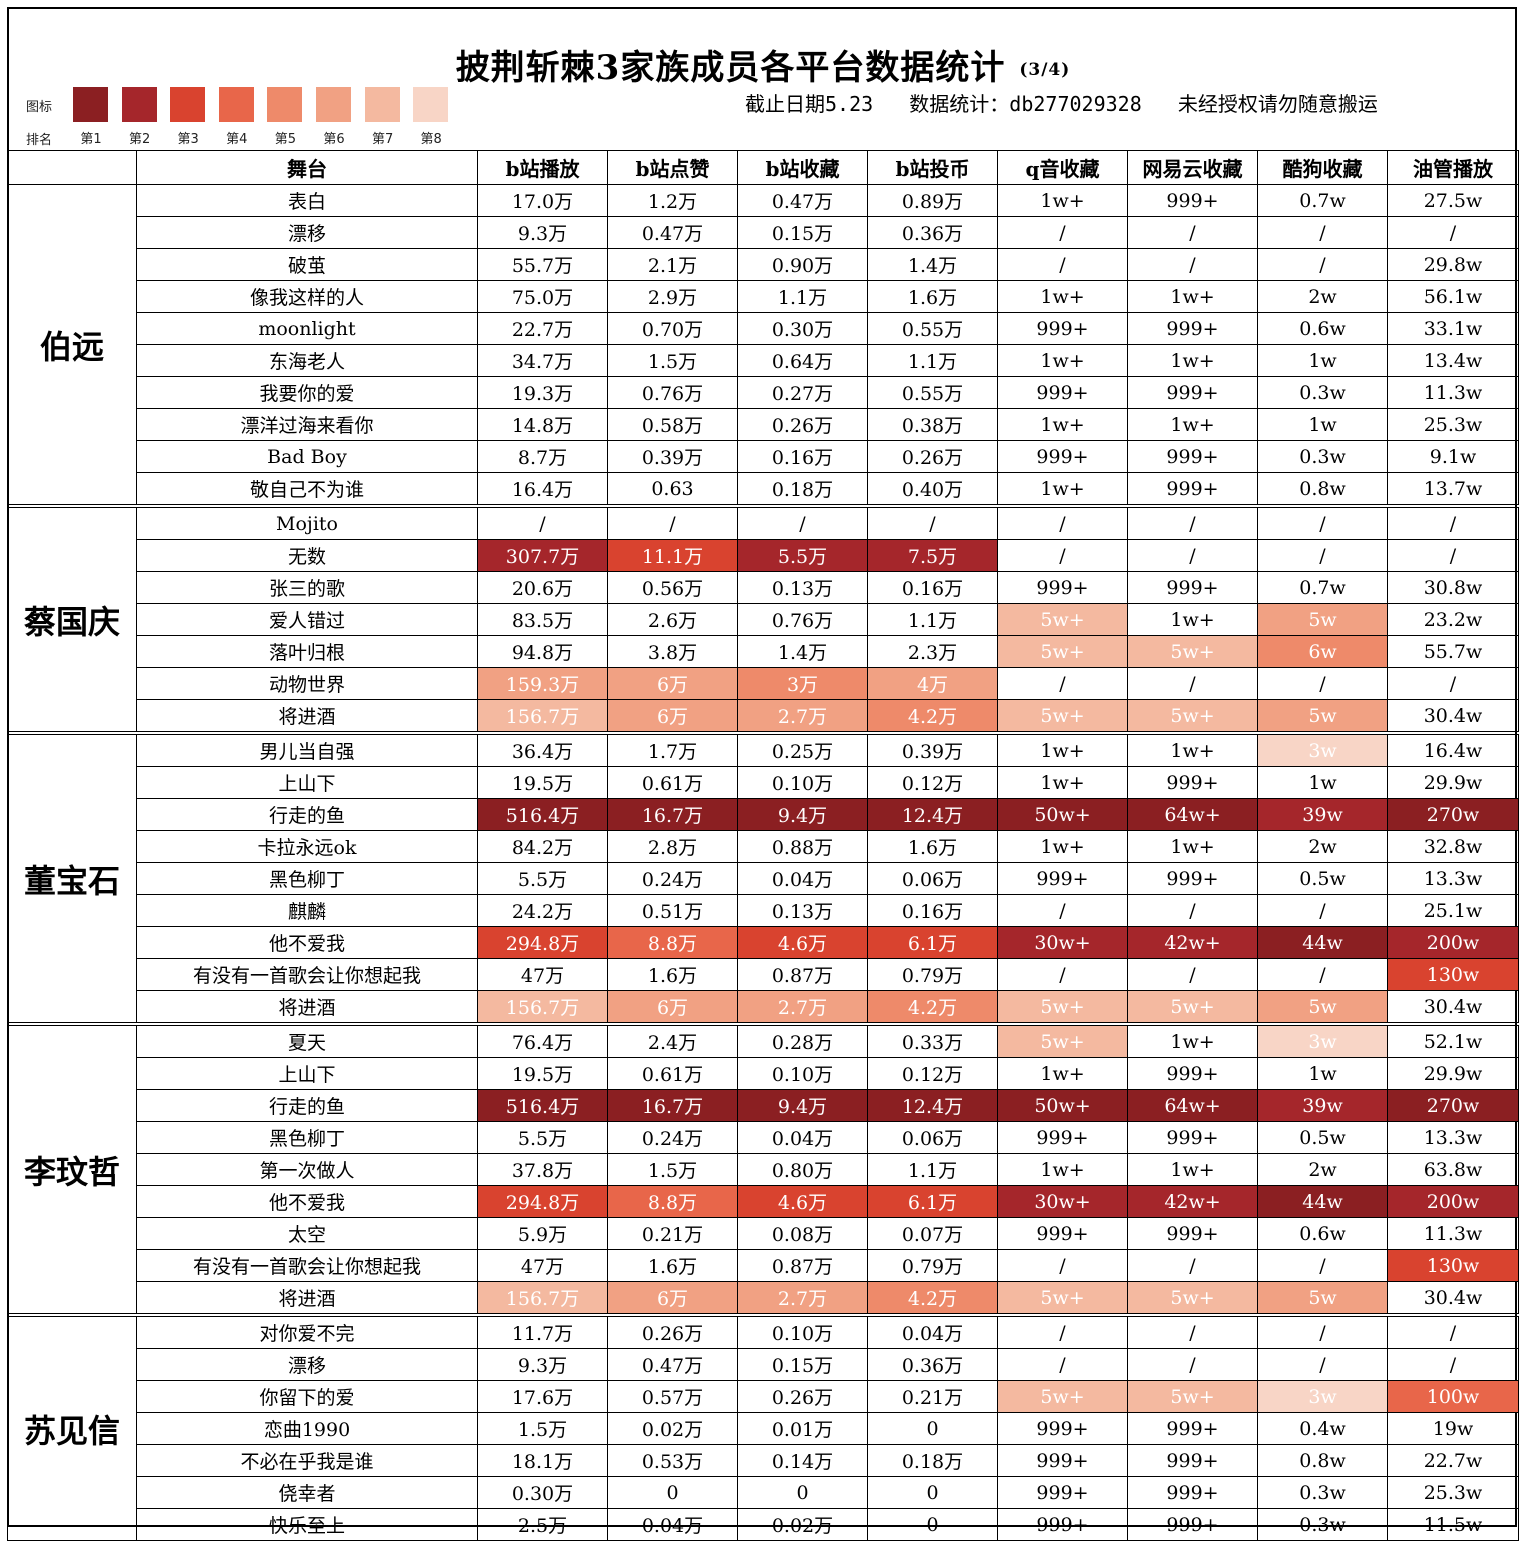 Image resolution: width=1526 pixels, height=1541 pixels. I want to click on stage-name: 他不爱我, so click(307, 942).